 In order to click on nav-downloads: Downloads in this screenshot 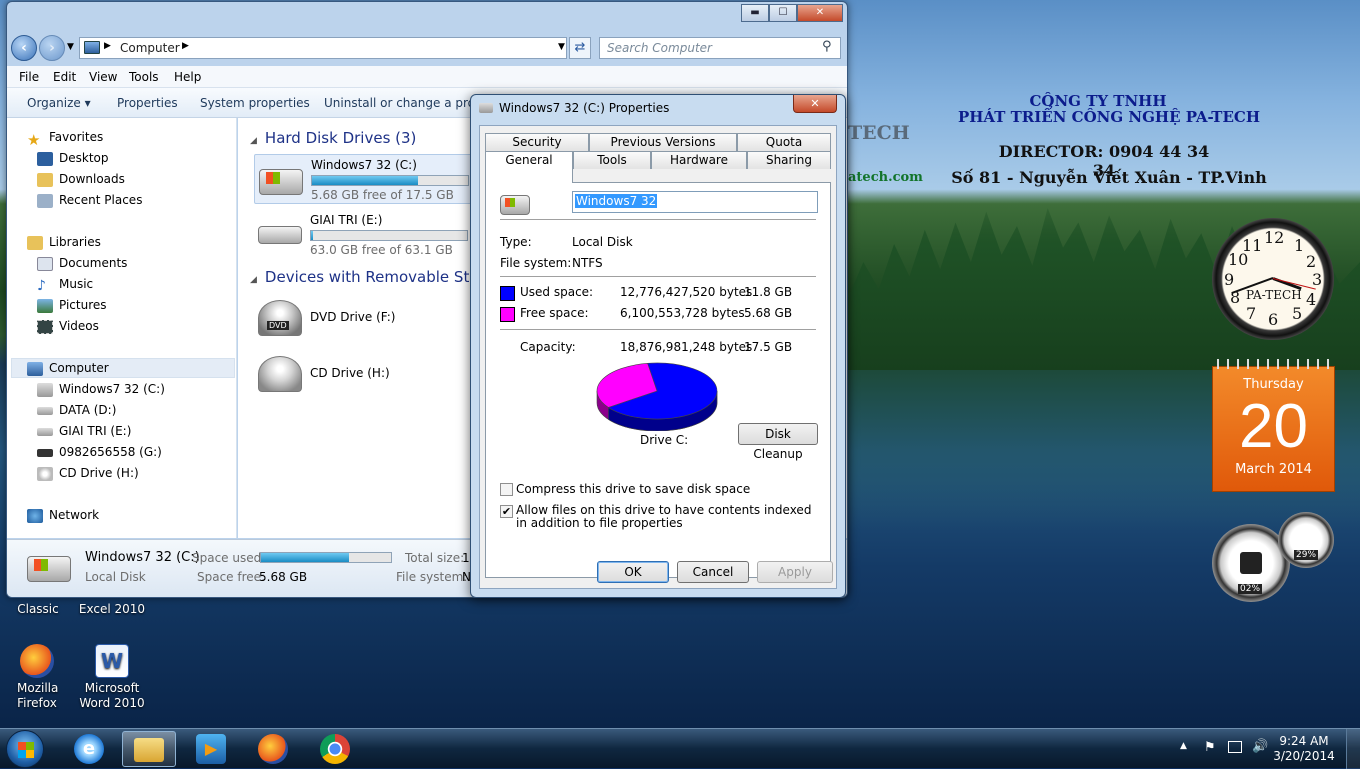, I will do `click(81, 179)`.